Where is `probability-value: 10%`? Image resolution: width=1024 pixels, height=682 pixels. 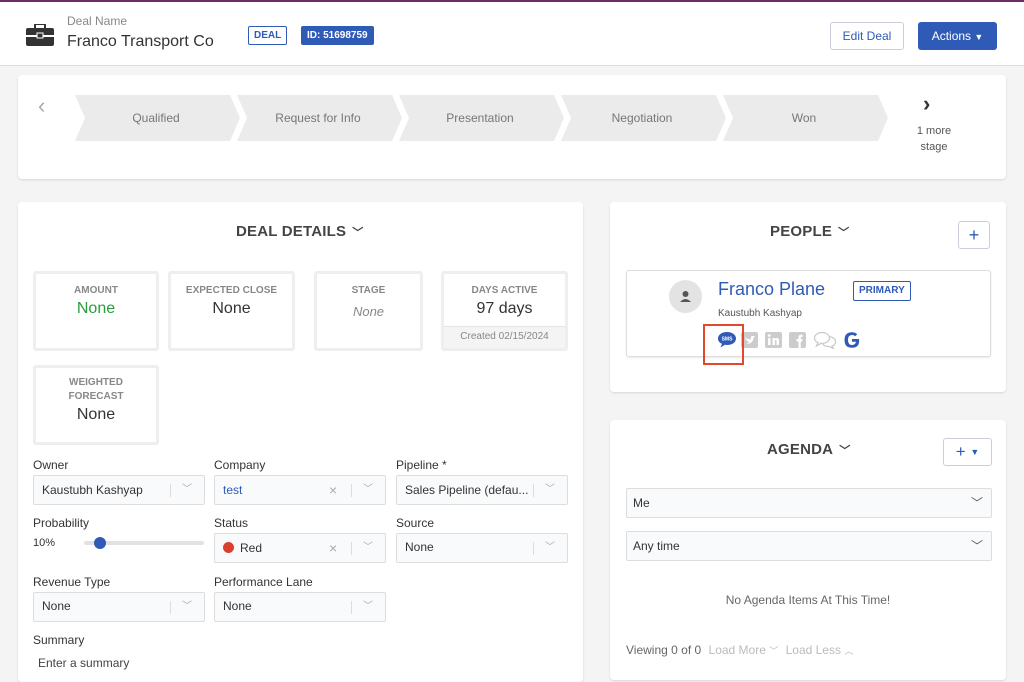
probability-value: 10% is located at coordinates (44, 543).